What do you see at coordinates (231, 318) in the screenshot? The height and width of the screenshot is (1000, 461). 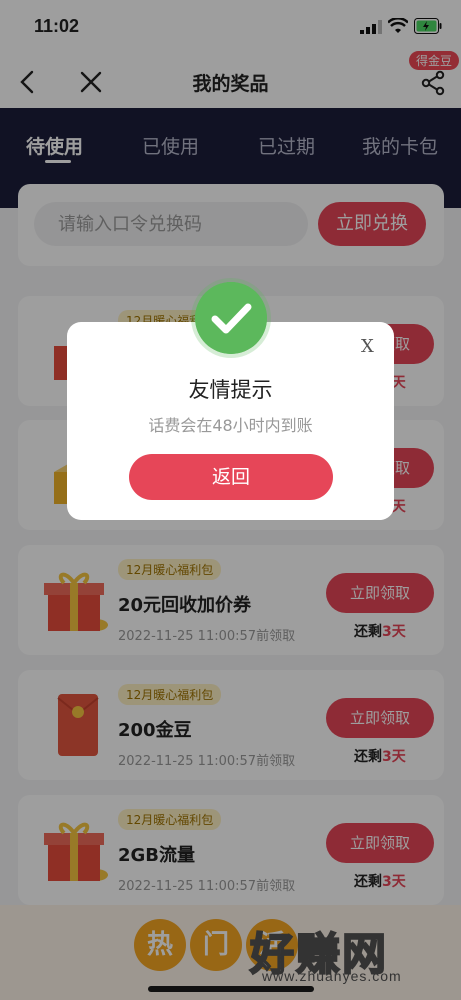 I see `success-check-icon` at bounding box center [231, 318].